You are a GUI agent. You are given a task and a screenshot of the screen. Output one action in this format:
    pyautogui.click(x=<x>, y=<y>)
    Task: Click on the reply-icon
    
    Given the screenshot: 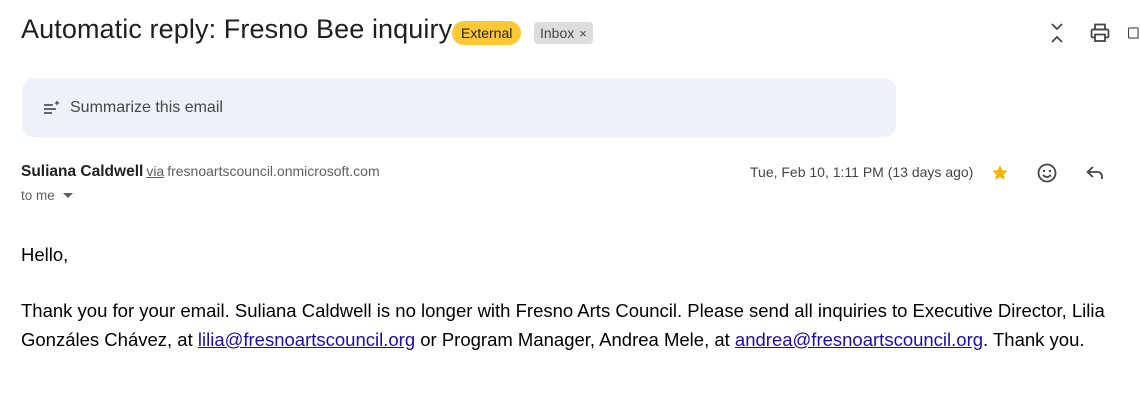 What is the action you would take?
    pyautogui.click(x=1095, y=173)
    